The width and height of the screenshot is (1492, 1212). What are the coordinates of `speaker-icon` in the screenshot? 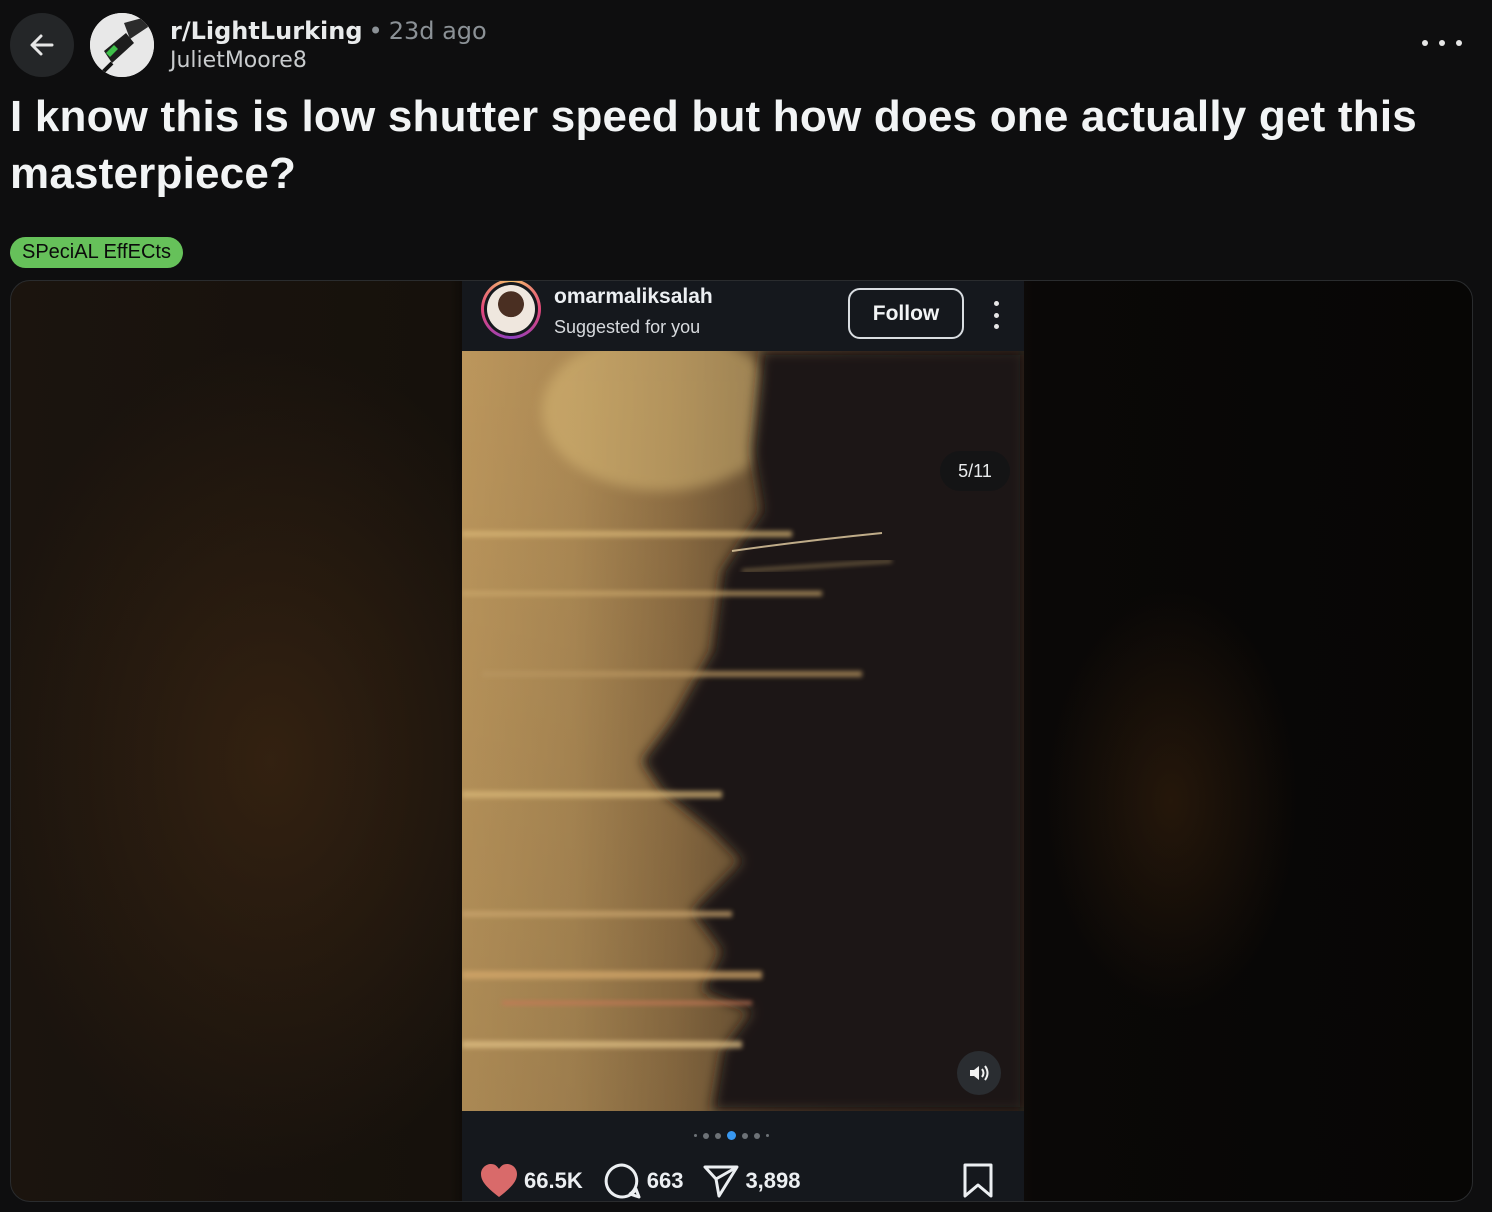 It's located at (979, 1073).